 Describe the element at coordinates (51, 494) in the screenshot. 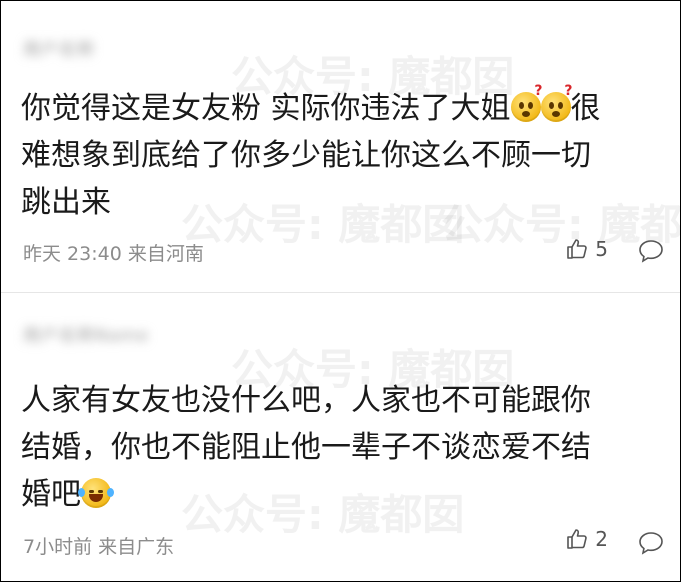

I see `comment-text: 婚吧` at that location.